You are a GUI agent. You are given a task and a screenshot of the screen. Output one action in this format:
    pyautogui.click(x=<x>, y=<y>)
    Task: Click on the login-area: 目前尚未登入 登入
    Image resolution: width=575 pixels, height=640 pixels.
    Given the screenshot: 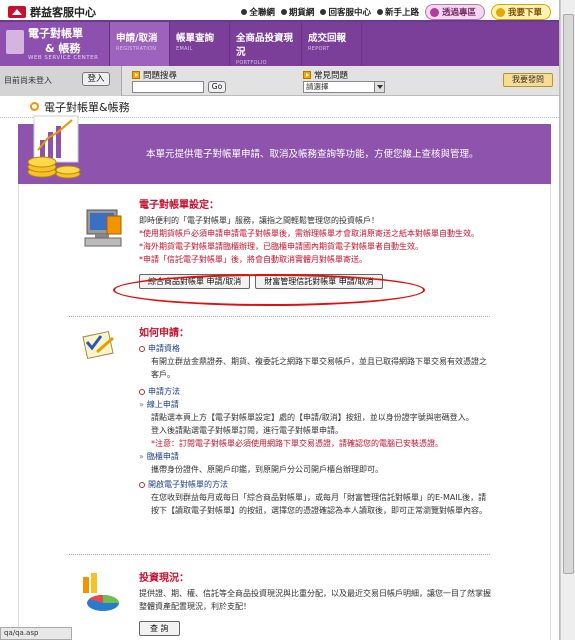 What is the action you would take?
    pyautogui.click(x=61, y=81)
    